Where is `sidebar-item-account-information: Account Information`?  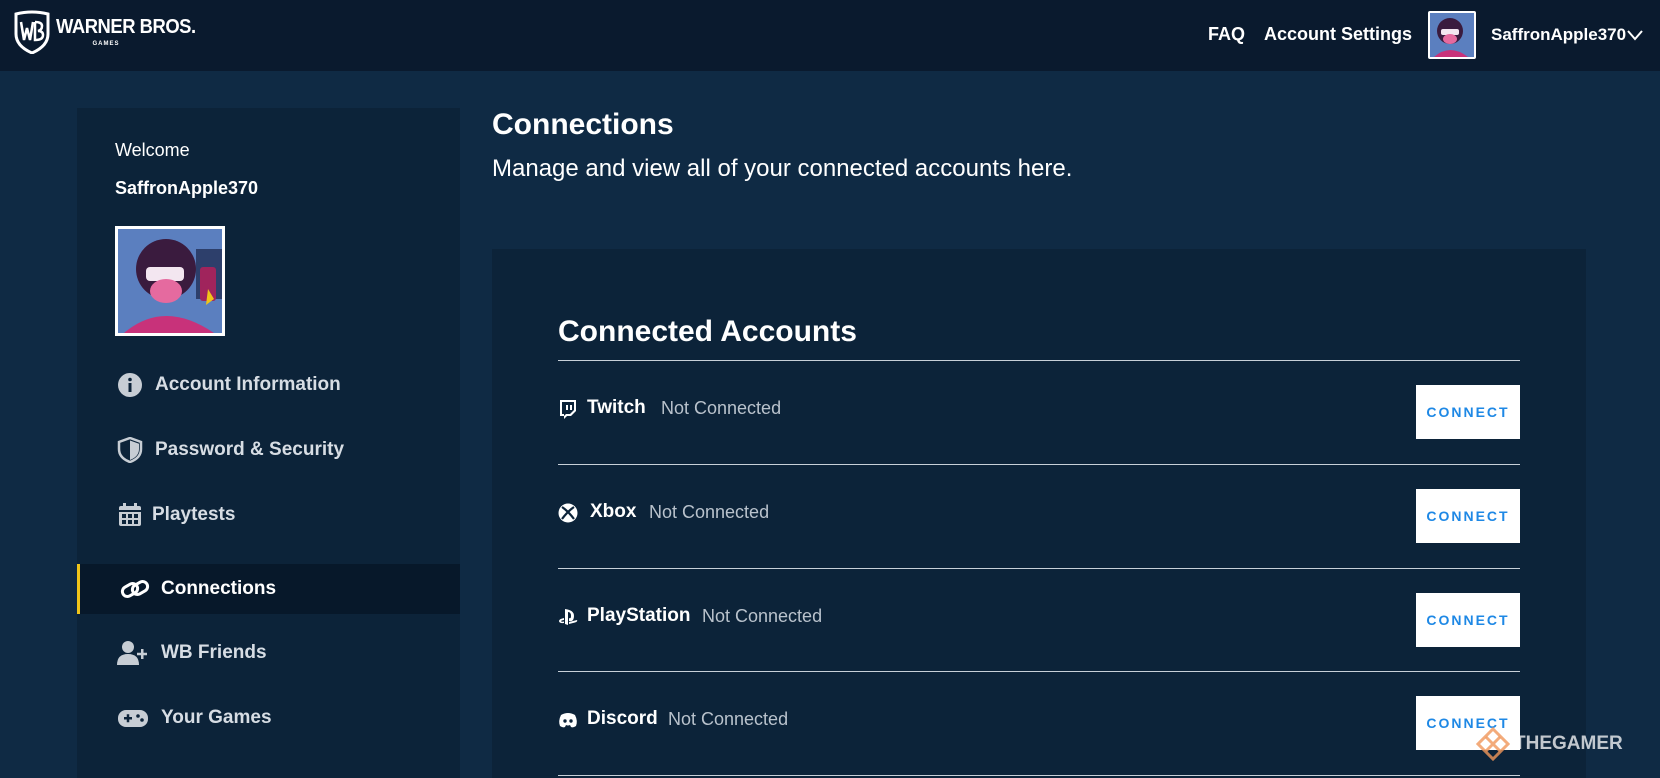 sidebar-item-account-information: Account Information is located at coordinates (268, 385).